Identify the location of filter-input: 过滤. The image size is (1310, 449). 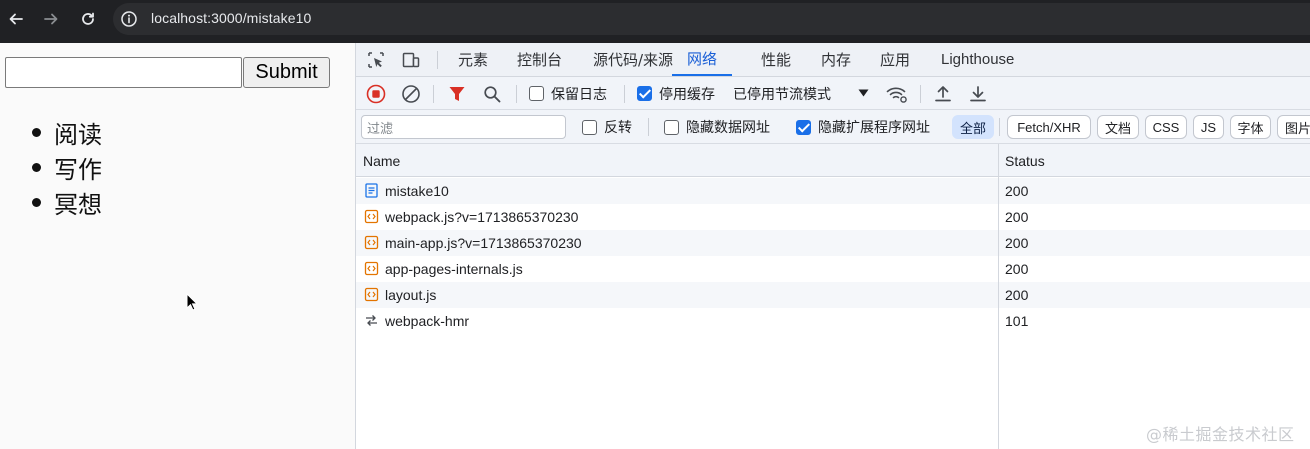
(463, 127).